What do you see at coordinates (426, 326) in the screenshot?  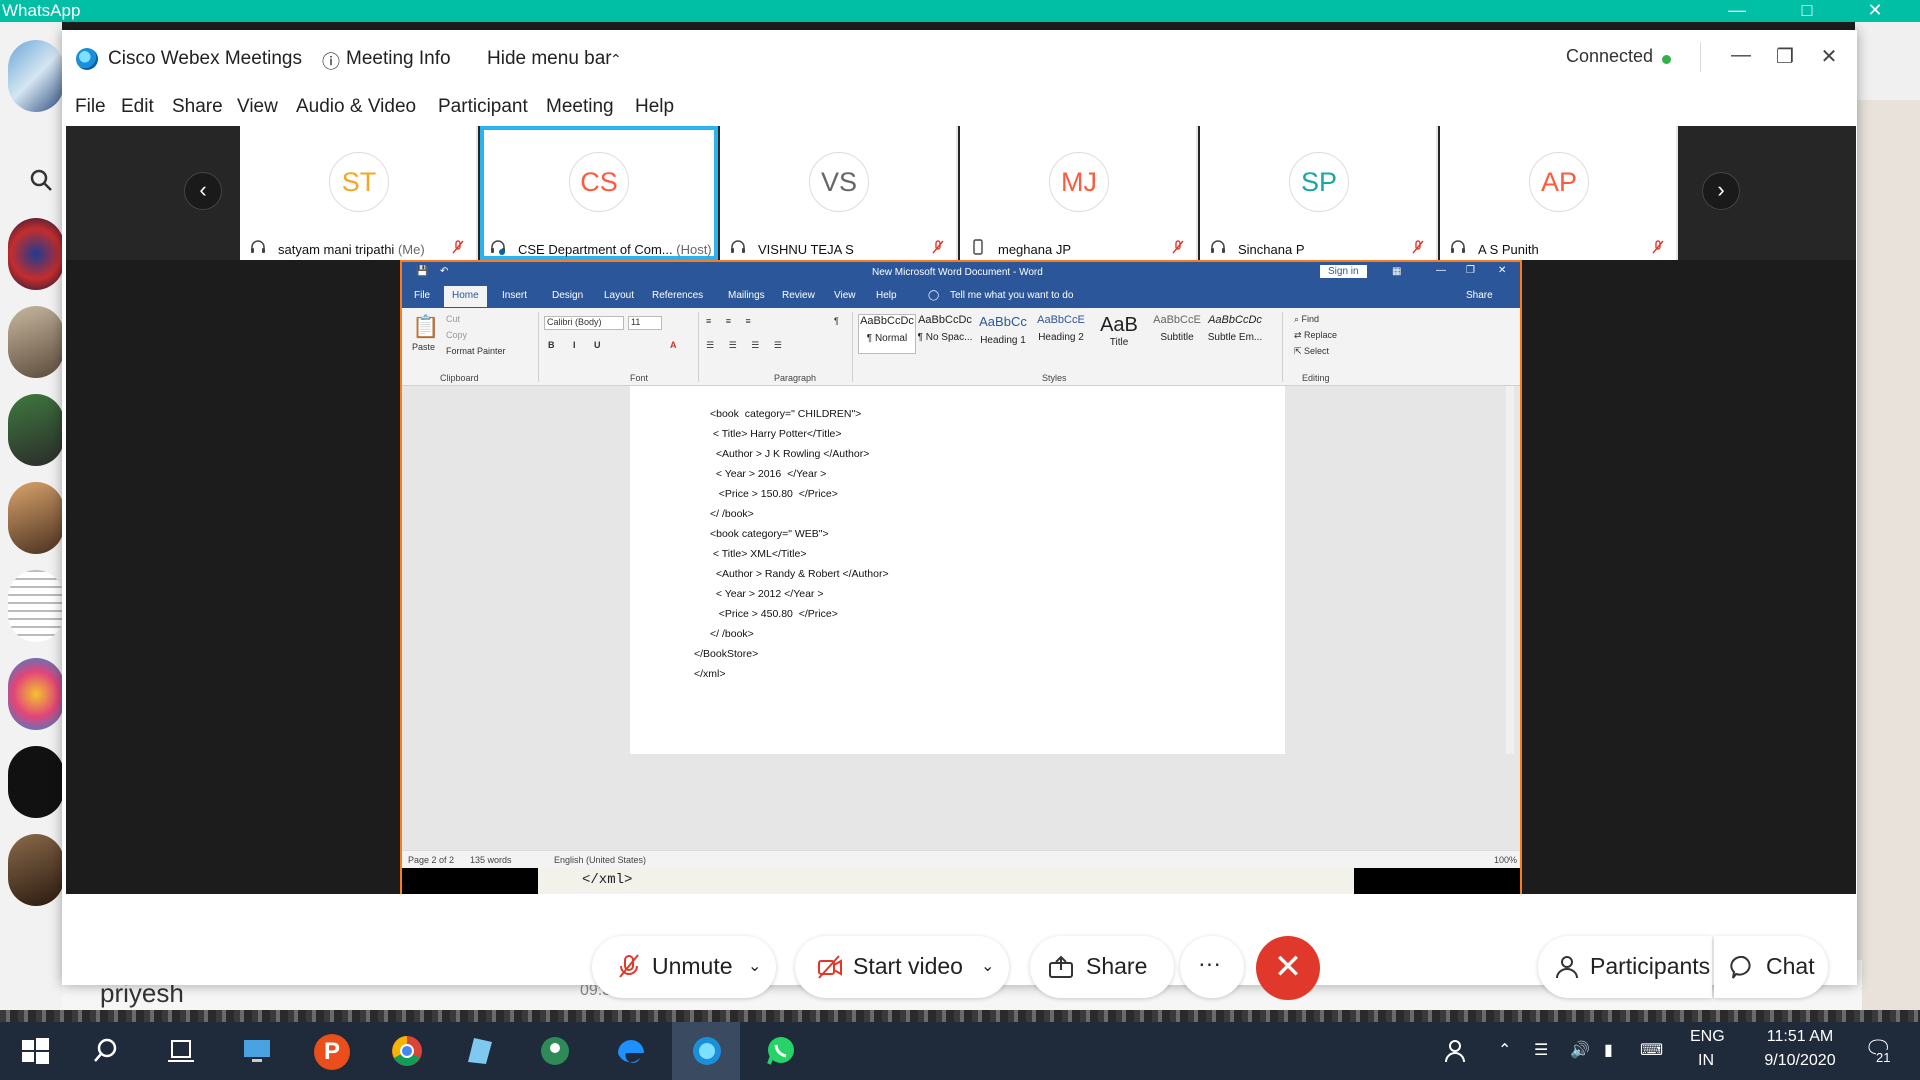 I see `paste-icon: 📋` at bounding box center [426, 326].